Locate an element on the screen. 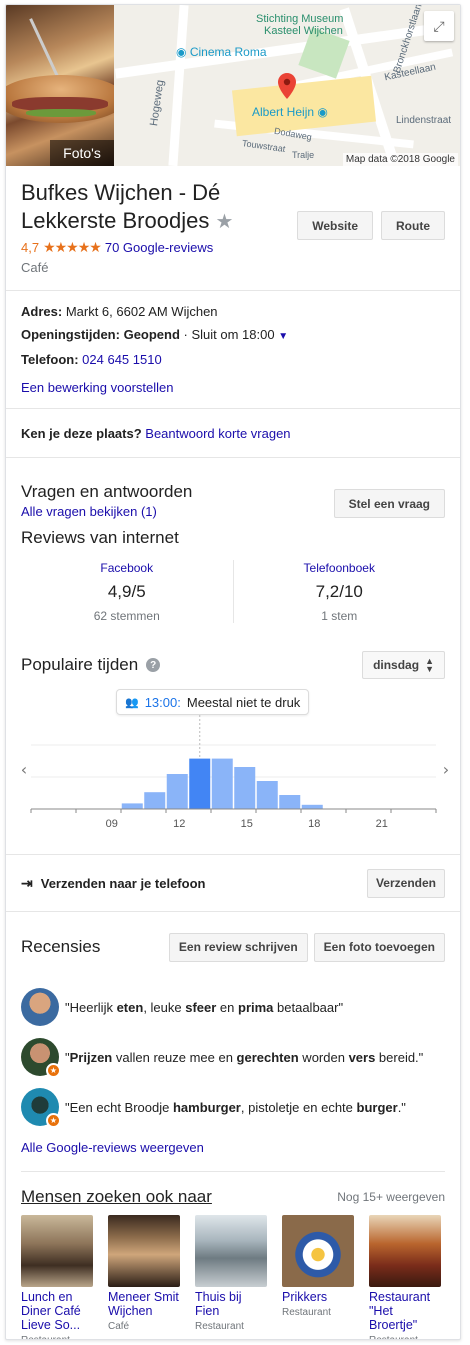 The image size is (470, 1345). popular-times-tooltip: 👥 13:00: Meestal niet te druk is located at coordinates (213, 702).